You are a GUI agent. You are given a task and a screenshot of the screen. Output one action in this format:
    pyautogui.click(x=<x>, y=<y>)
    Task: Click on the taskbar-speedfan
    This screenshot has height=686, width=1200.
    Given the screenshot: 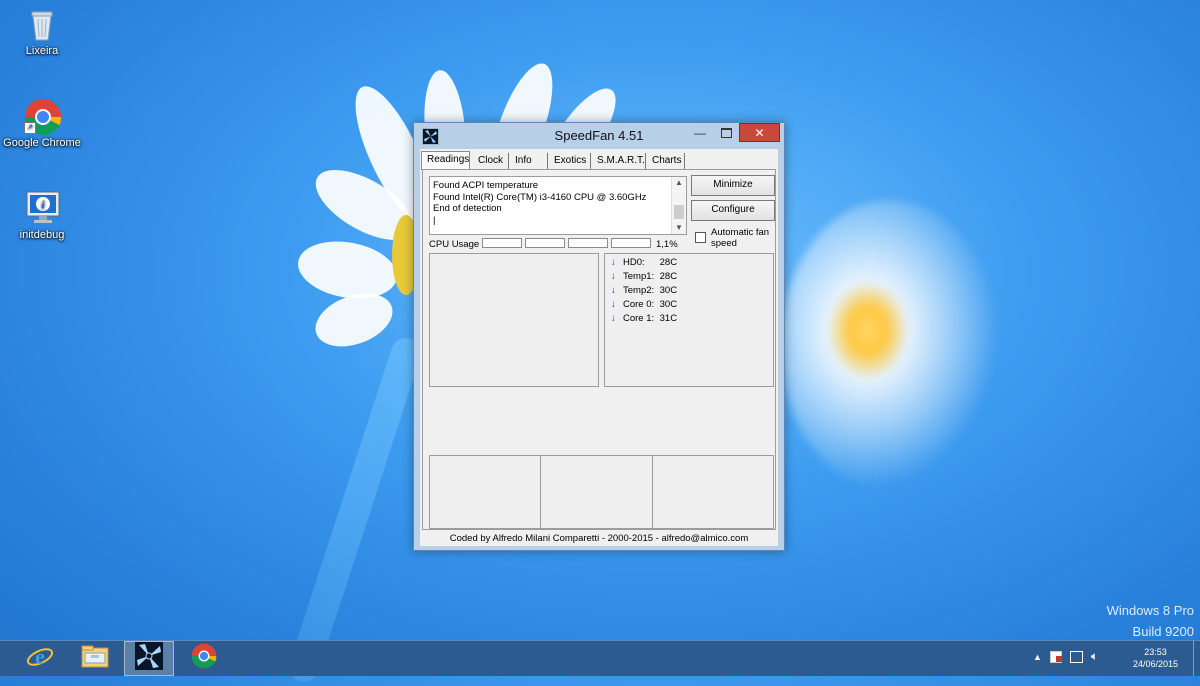 What is the action you would take?
    pyautogui.click(x=149, y=658)
    